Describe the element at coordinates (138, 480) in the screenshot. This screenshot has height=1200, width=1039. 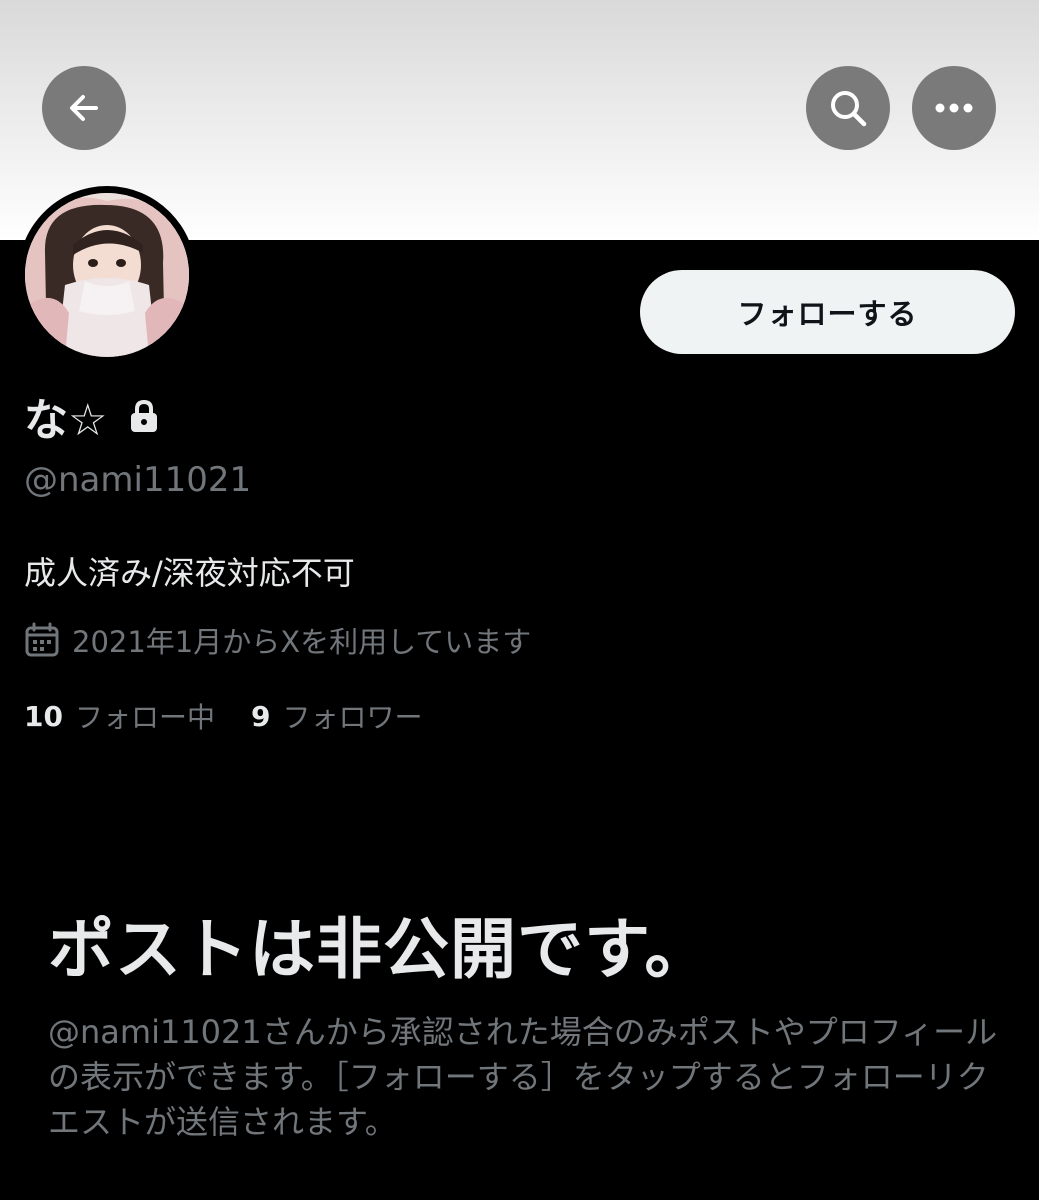
I see `user-handle: @nami11021` at that location.